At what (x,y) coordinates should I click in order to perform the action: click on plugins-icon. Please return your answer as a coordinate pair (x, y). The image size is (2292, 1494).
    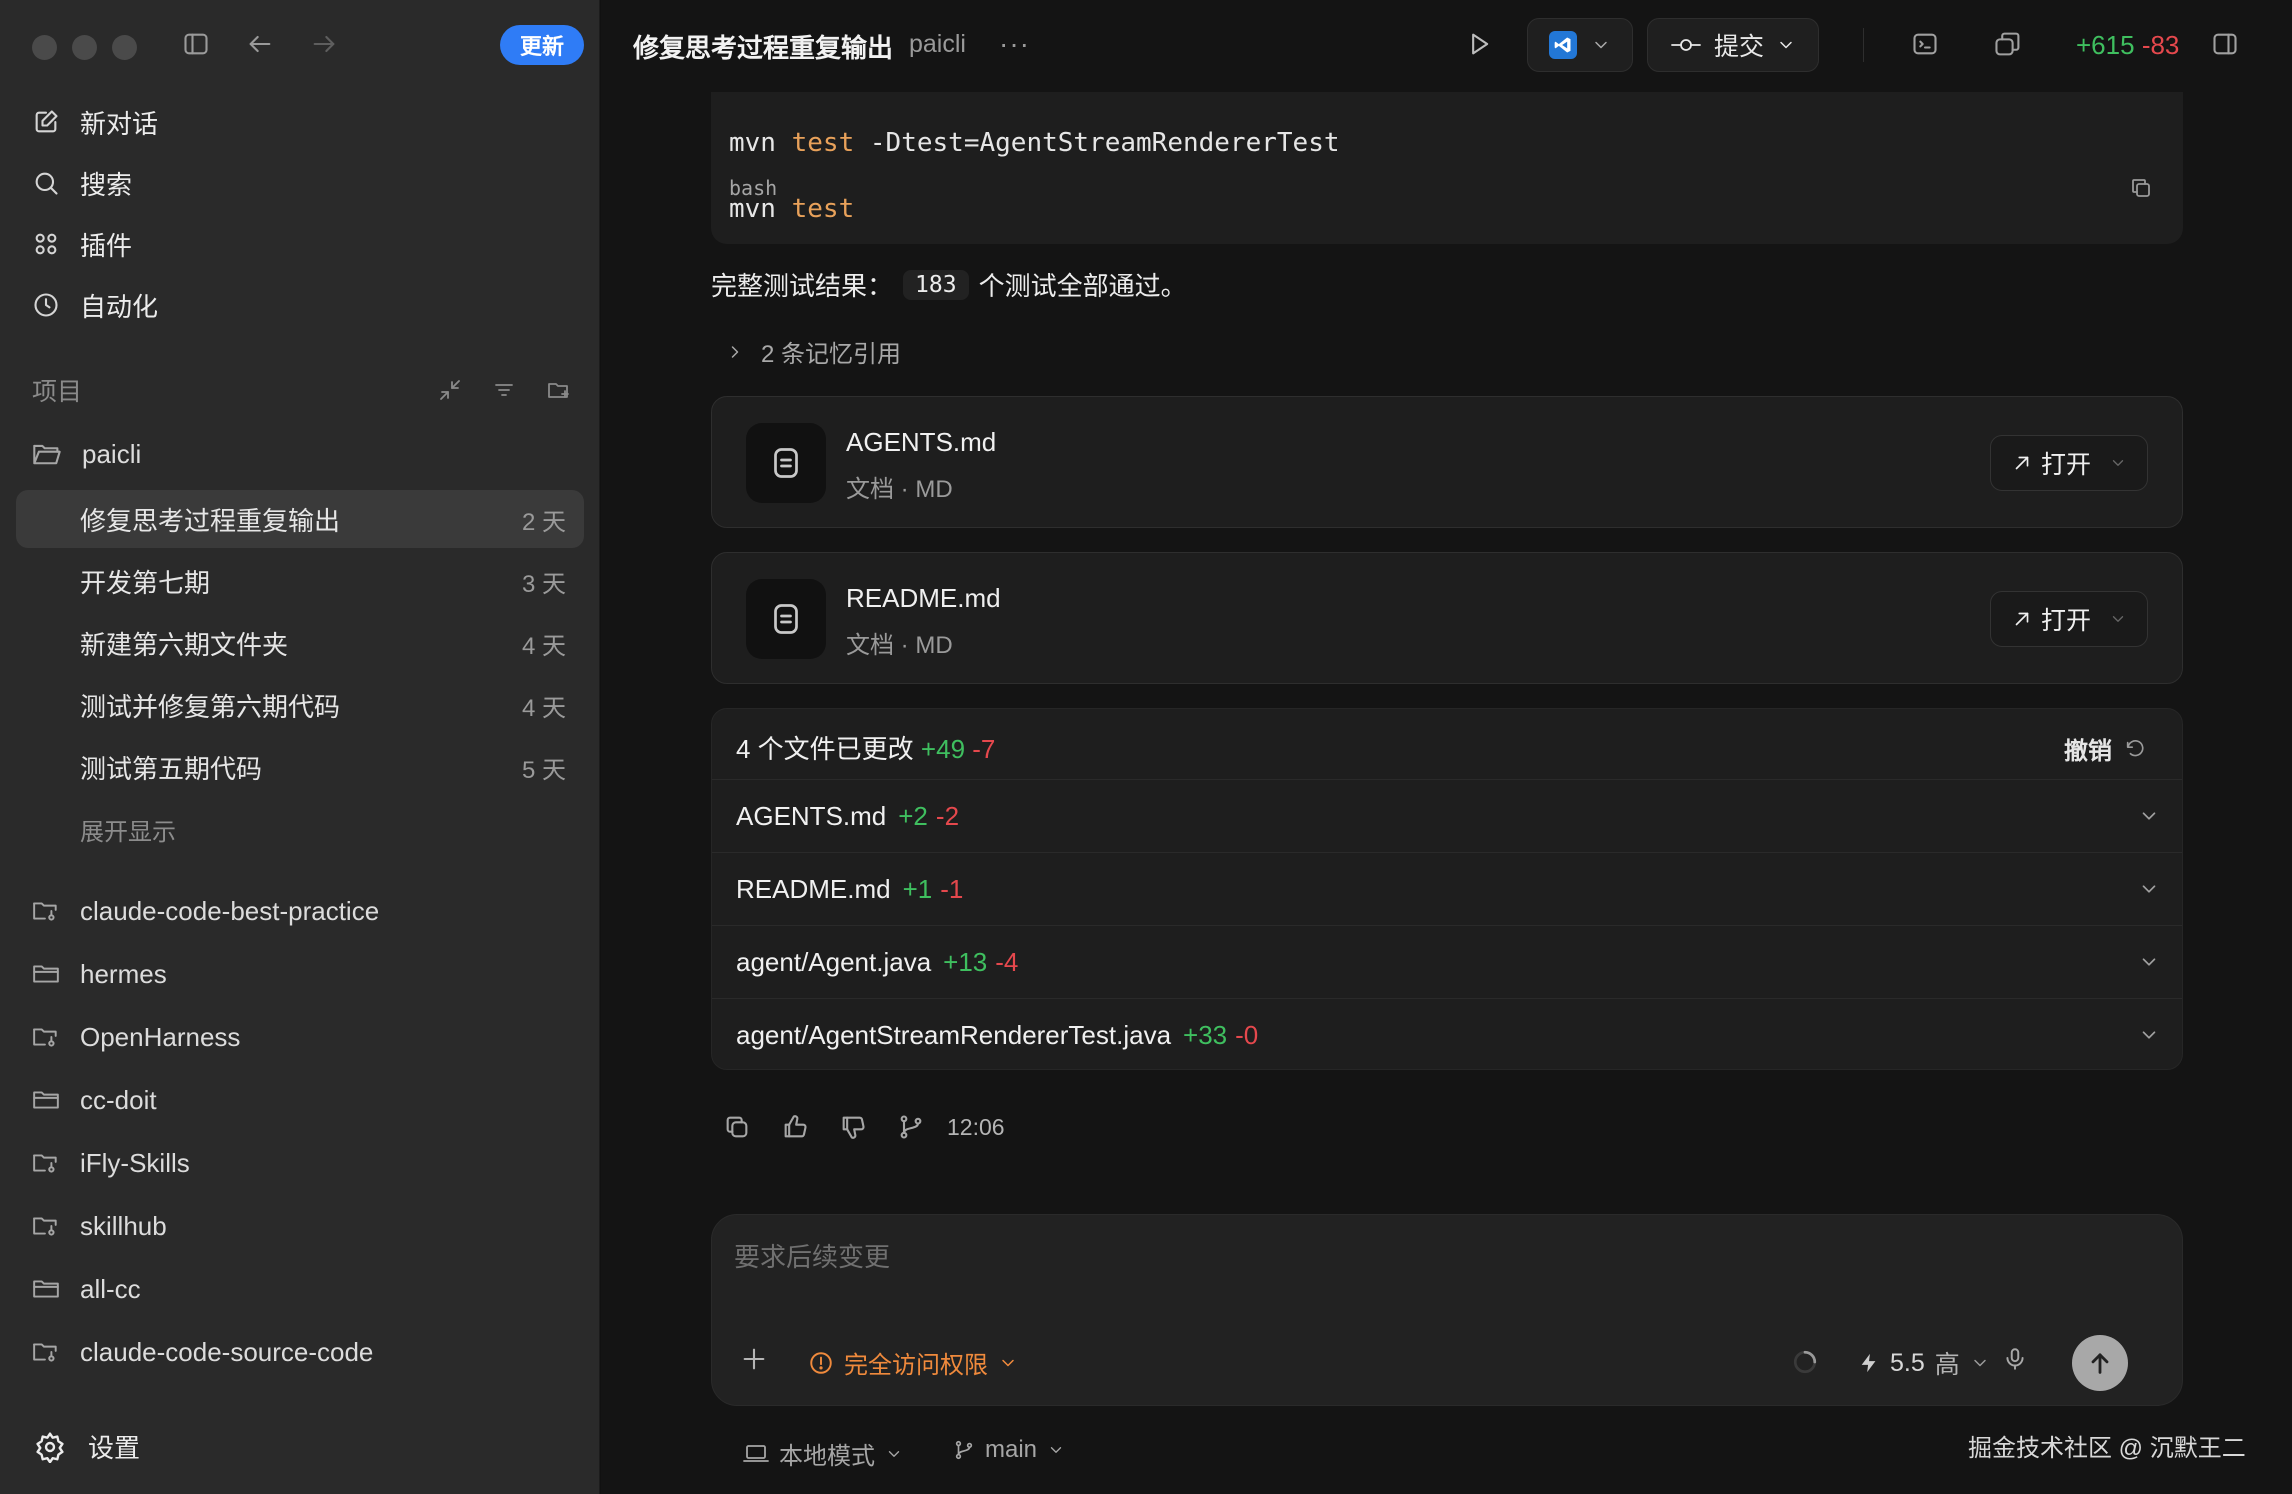
    Looking at the image, I should click on (46, 244).